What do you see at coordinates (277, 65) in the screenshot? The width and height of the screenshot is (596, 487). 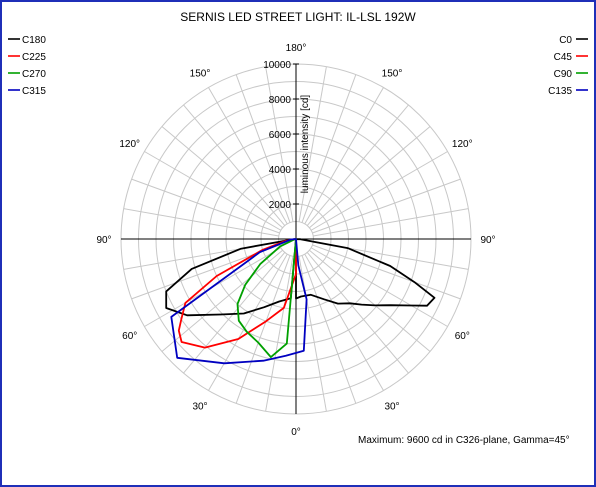 I see `radial-tick-label: 10000` at bounding box center [277, 65].